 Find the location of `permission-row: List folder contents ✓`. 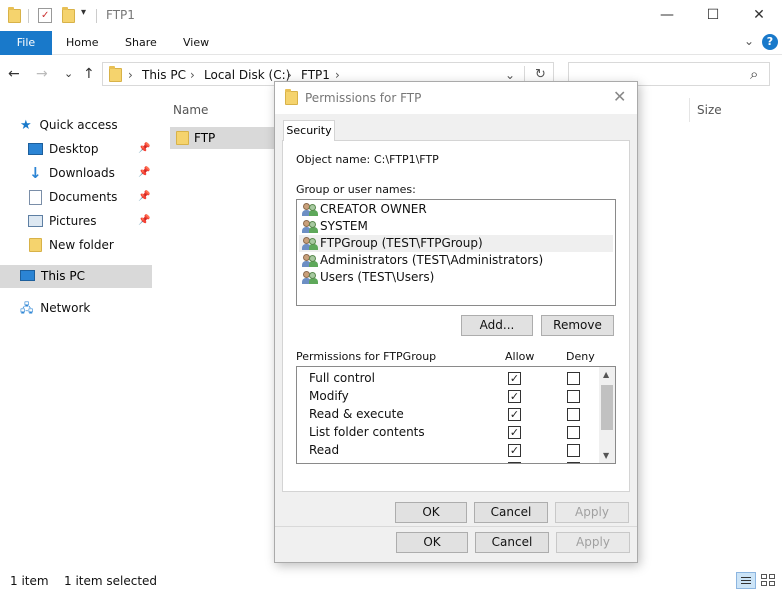

permission-row: List folder contents ✓ is located at coordinates (447, 432).